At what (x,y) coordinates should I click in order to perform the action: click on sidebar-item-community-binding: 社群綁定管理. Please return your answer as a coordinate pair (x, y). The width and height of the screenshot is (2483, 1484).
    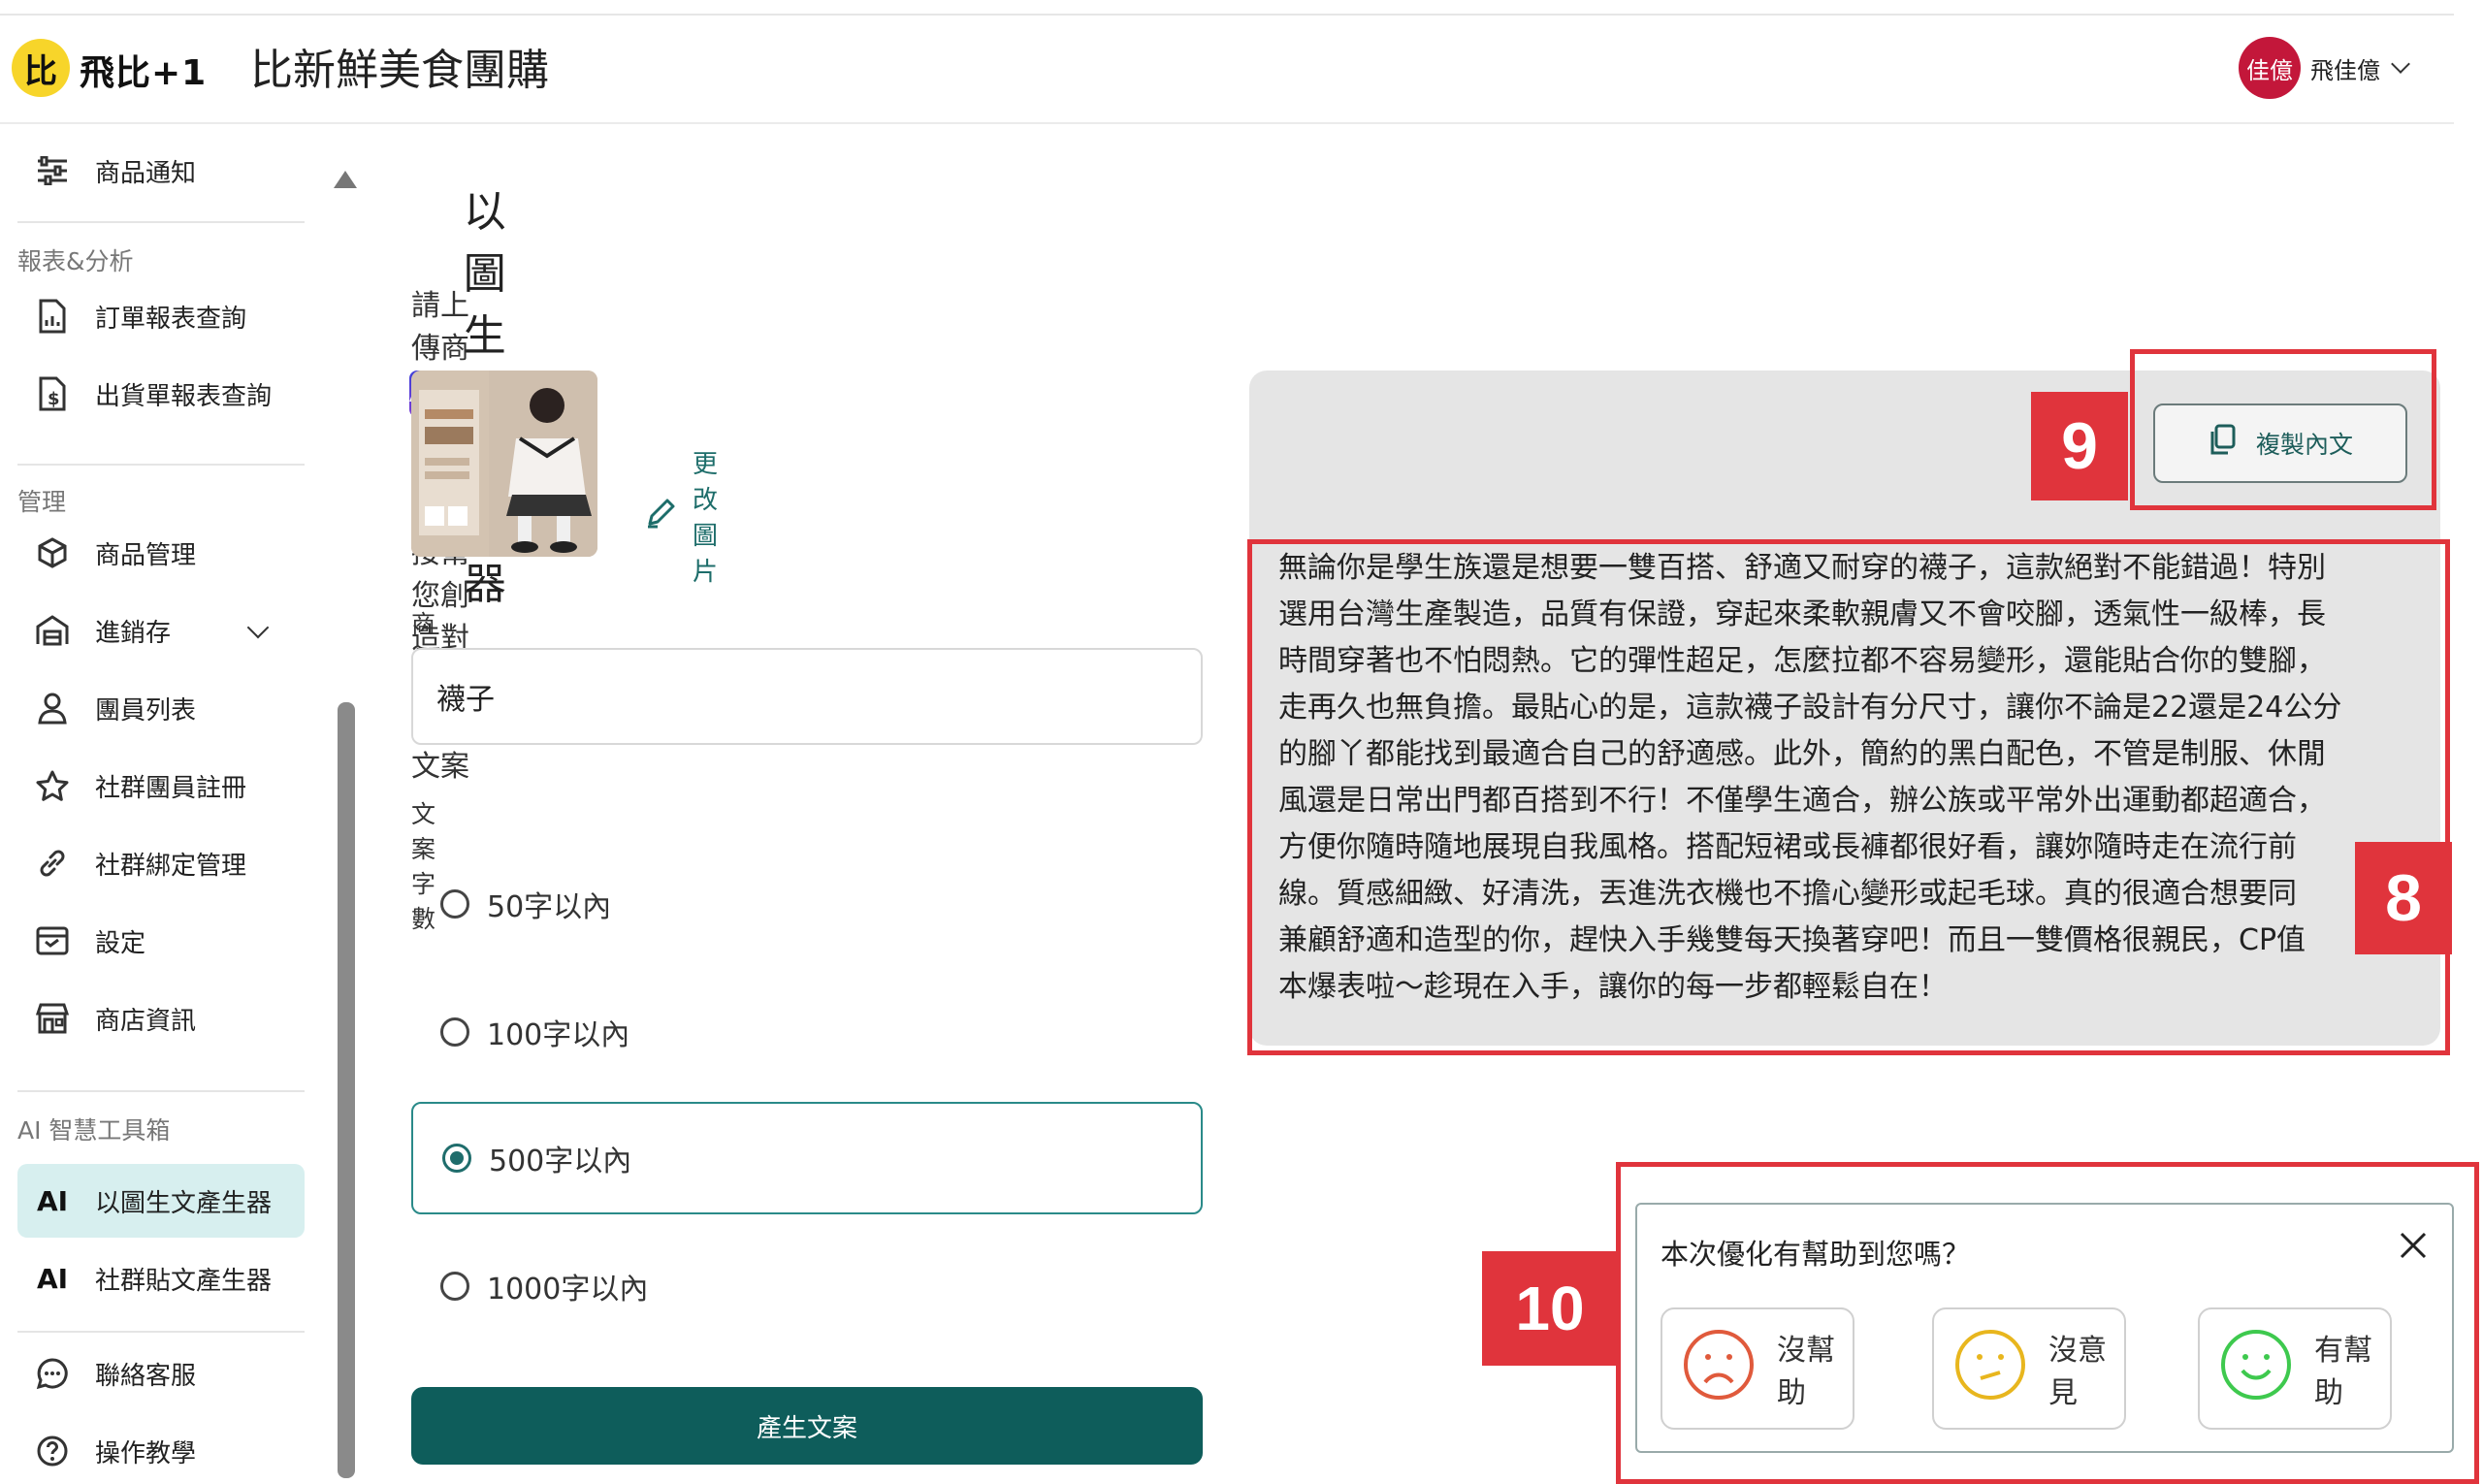
    Looking at the image, I should click on (161, 863).